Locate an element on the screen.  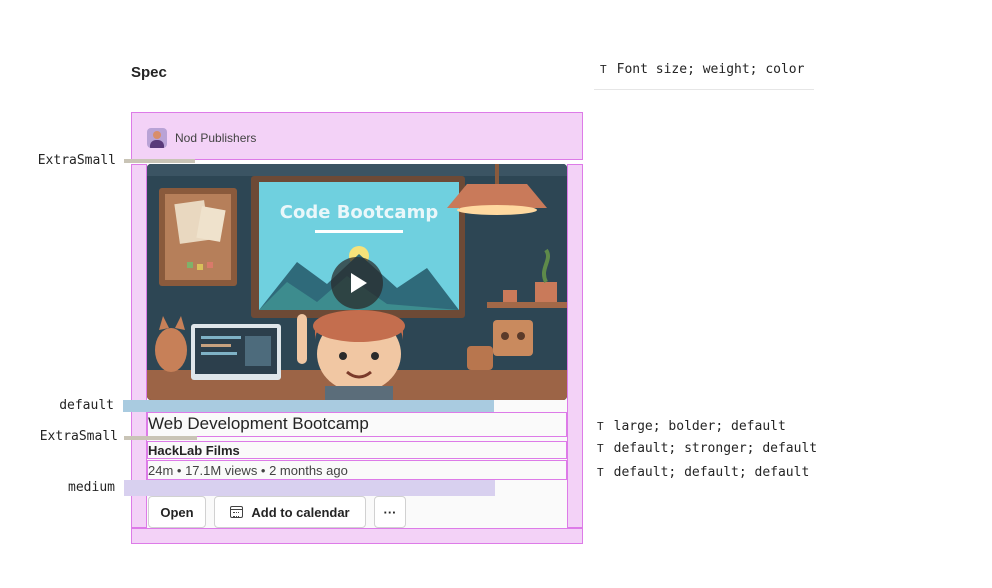
spec-heading: Spec is located at coordinates (149, 72).